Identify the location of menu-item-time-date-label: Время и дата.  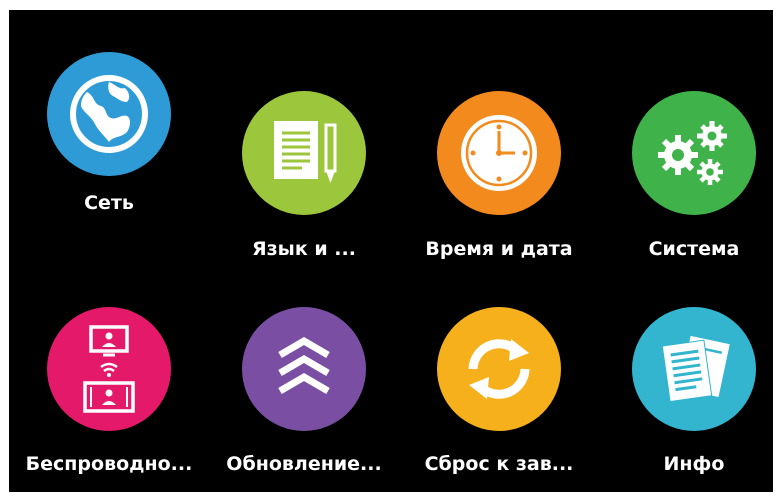
(499, 249).